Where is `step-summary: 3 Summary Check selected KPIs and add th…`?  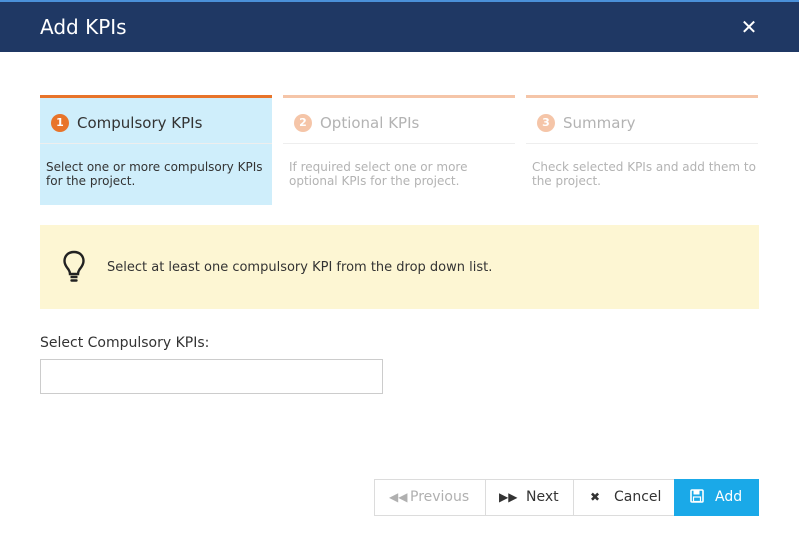 step-summary: 3 Summary Check selected KPIs and add th… is located at coordinates (642, 150).